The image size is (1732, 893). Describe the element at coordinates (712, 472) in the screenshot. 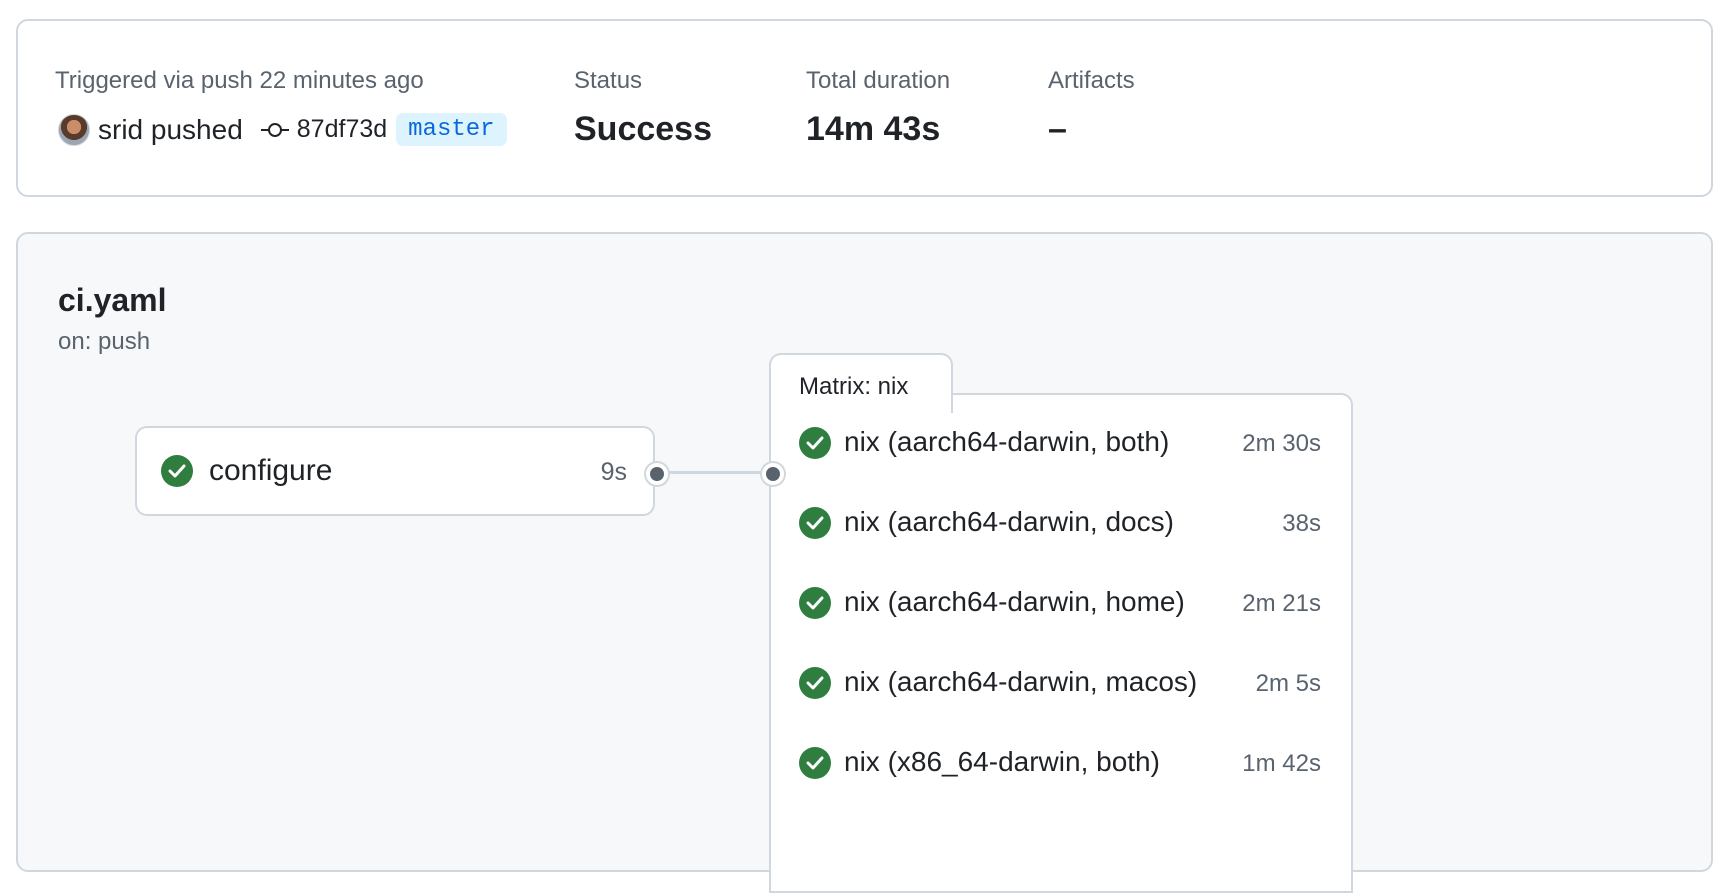

I see `job-connector` at that location.